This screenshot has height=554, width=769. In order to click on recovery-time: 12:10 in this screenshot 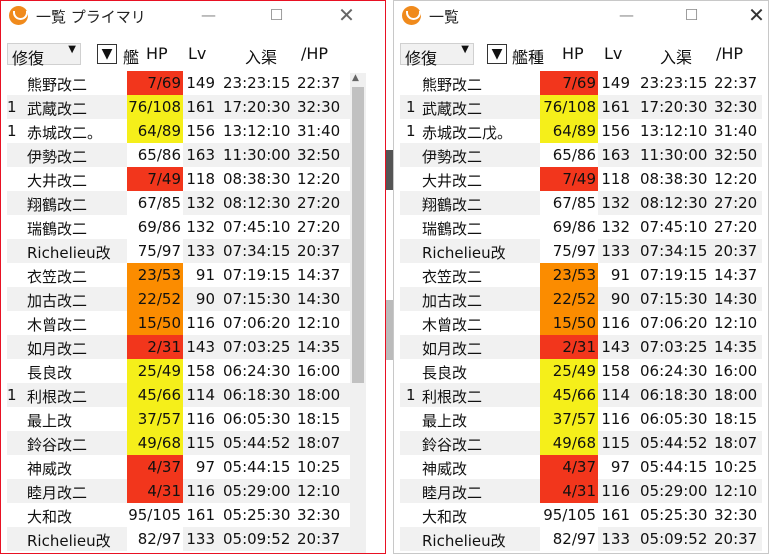, I will do `click(319, 491)`.